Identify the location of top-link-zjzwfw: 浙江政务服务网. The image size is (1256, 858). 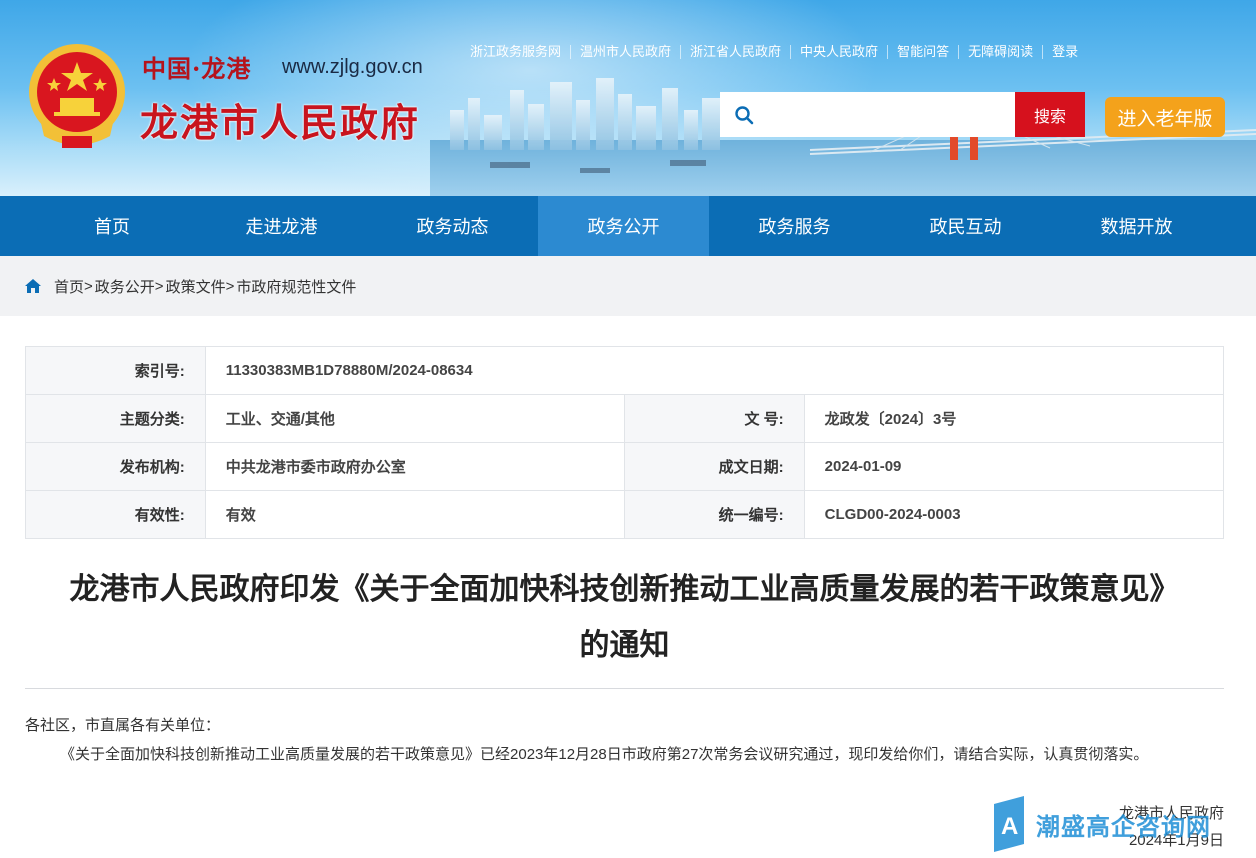
(520, 52).